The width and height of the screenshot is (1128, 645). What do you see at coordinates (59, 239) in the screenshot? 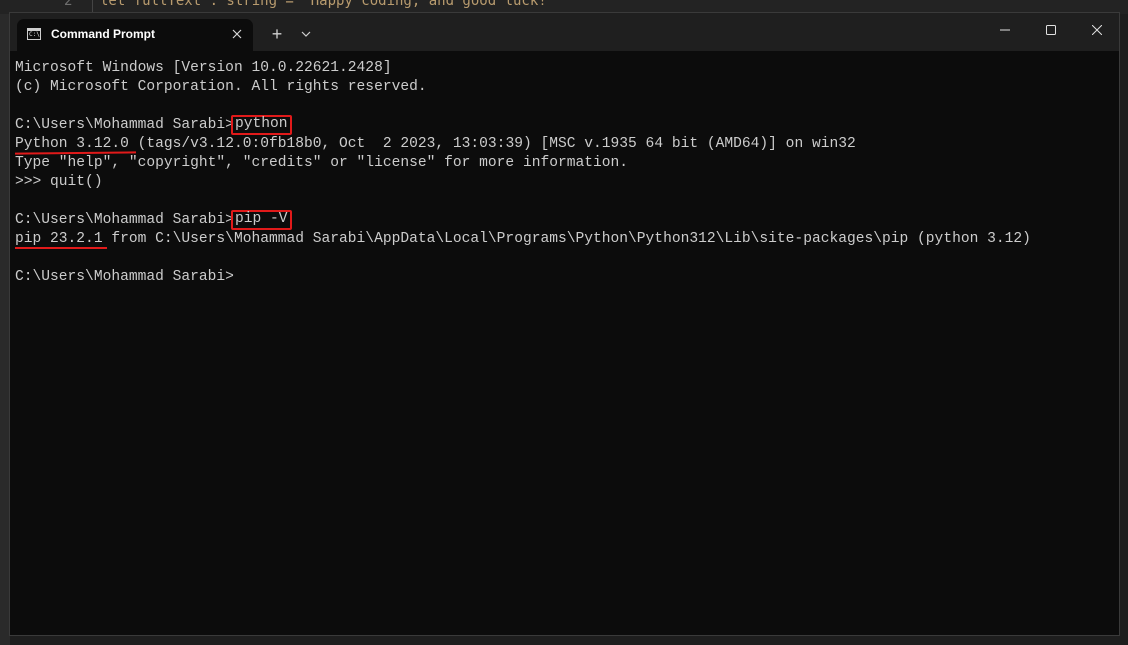
I see `pip-version-text: pip 23.2.1` at bounding box center [59, 239].